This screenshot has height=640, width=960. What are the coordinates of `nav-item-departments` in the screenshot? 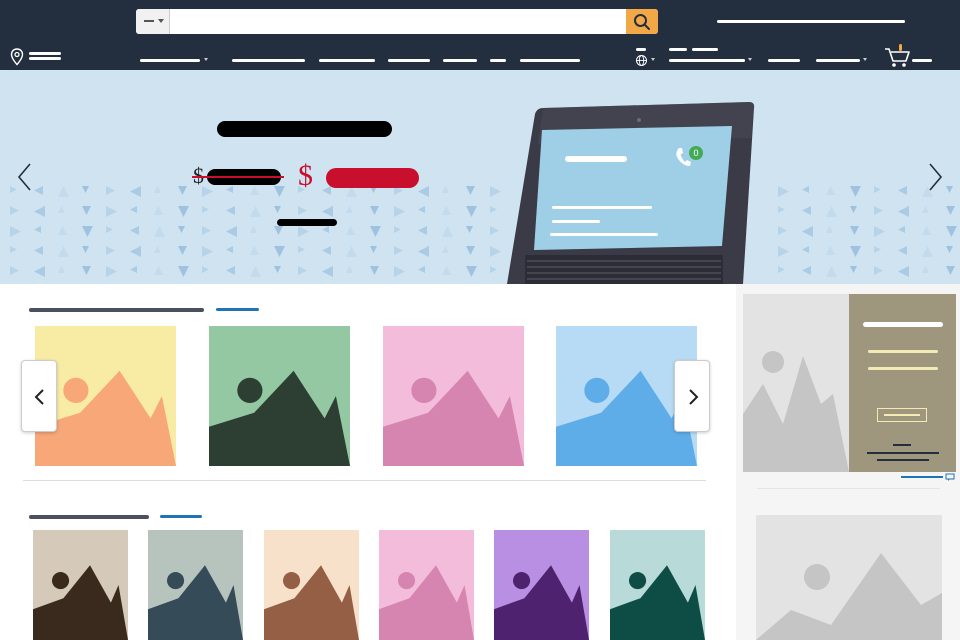 It's located at (170, 60).